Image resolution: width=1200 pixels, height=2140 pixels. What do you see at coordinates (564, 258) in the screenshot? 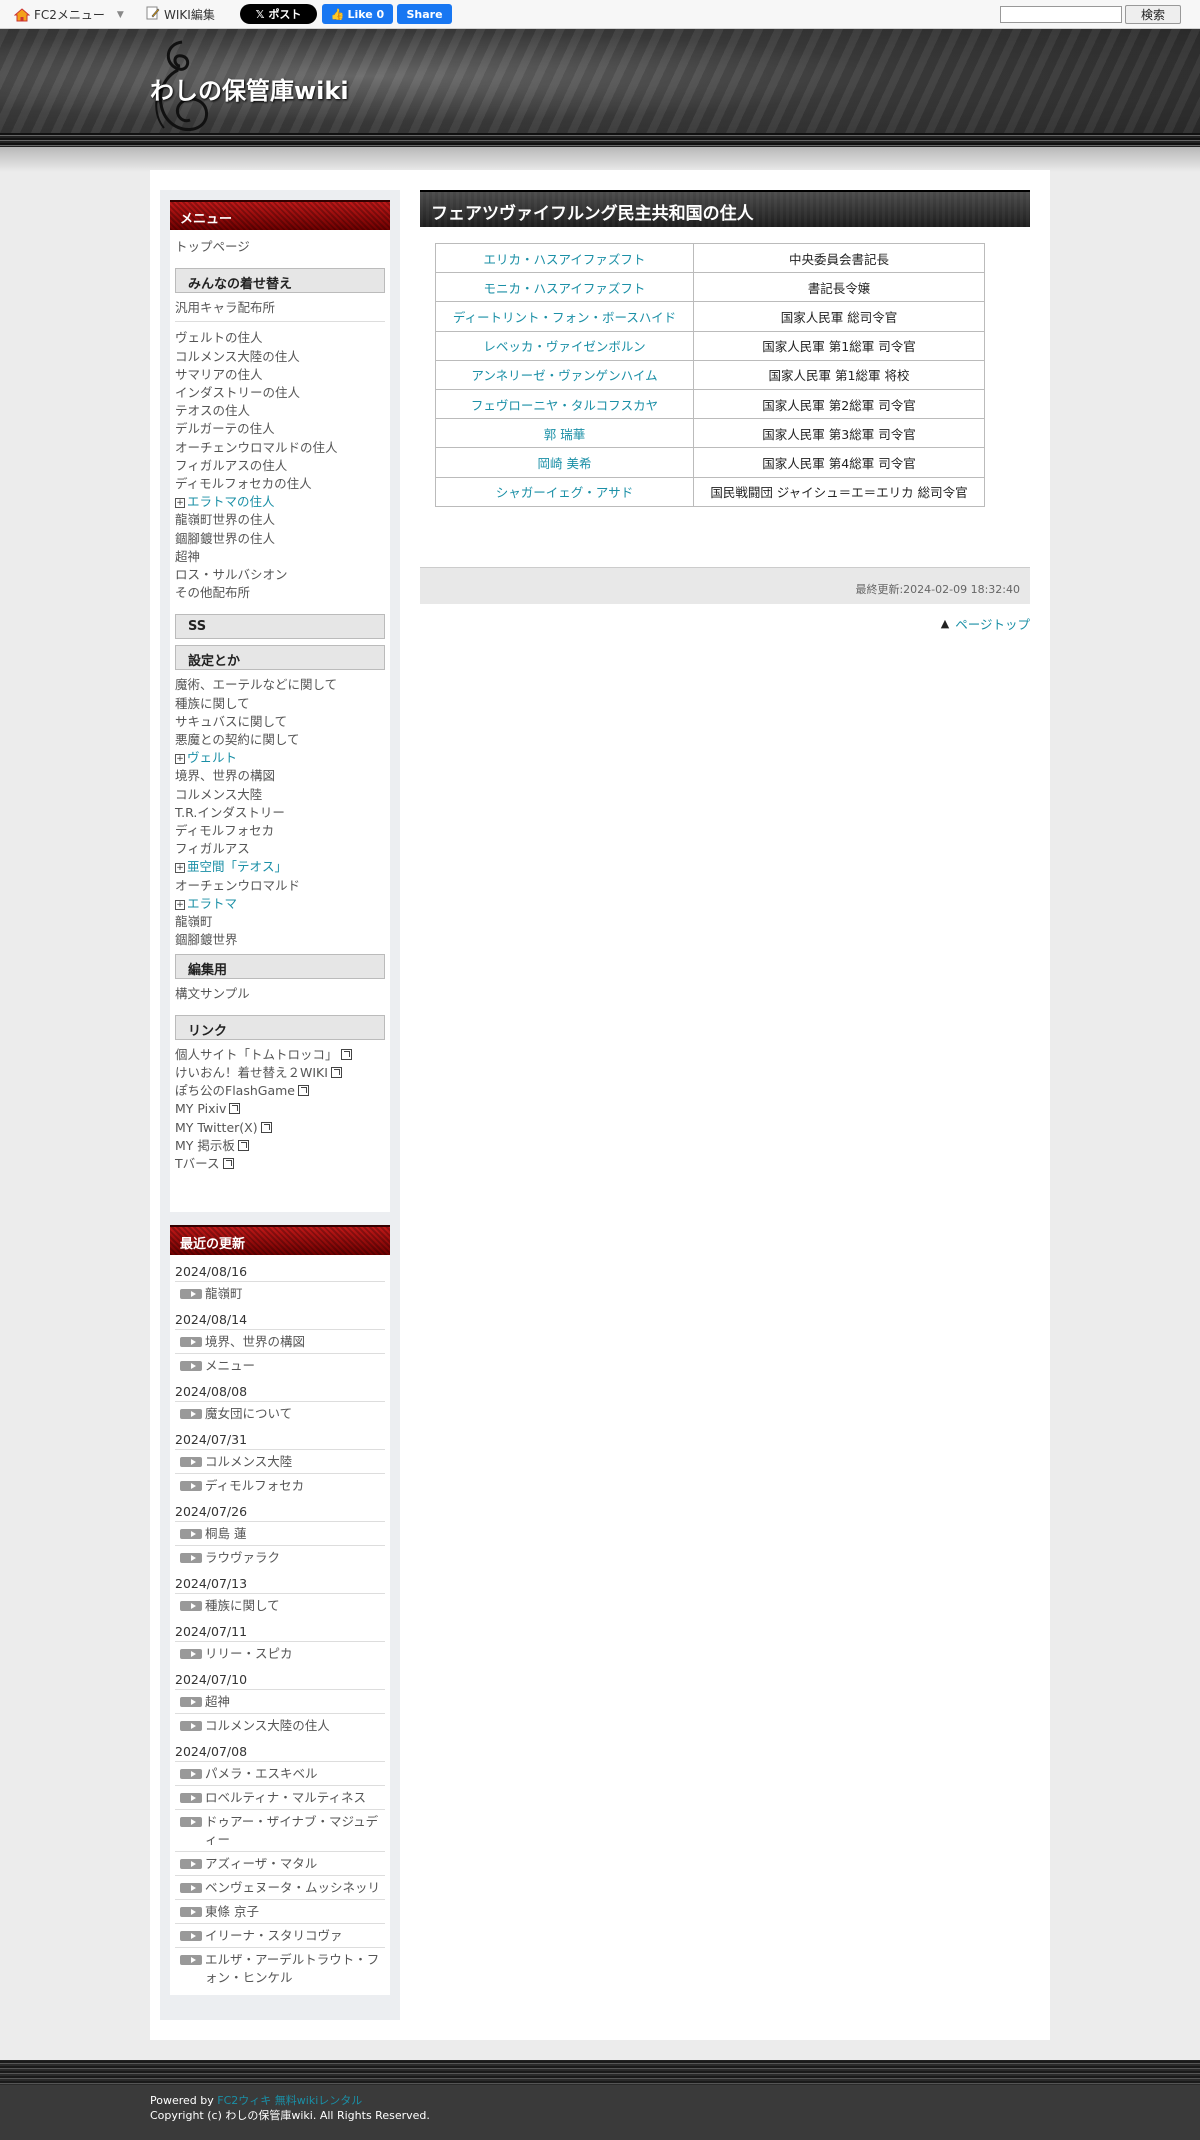
I see `resident-name-link: エリカ・ハスアイファズフト` at bounding box center [564, 258].